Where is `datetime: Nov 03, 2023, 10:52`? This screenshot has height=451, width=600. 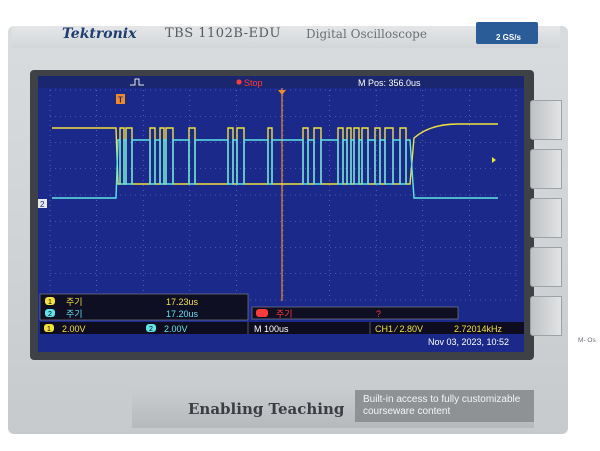 datetime: Nov 03, 2023, 10:52 is located at coordinates (468, 342).